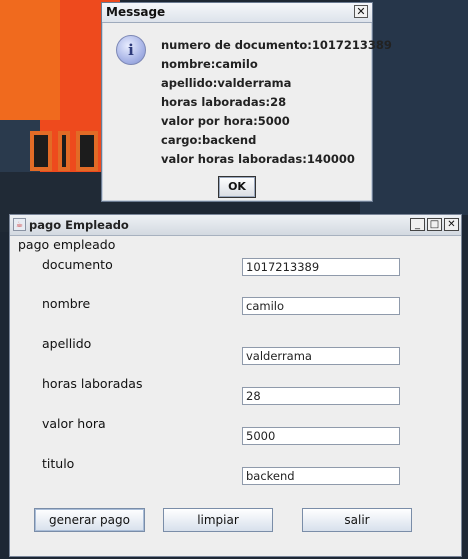 The height and width of the screenshot is (559, 468). What do you see at coordinates (226, 83) in the screenshot?
I see `message-line-surname: apellido:valderrama` at bounding box center [226, 83].